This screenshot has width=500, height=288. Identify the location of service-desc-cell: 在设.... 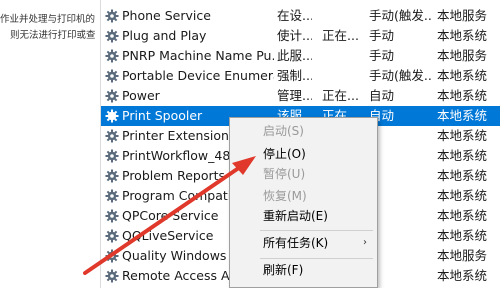
(294, 15).